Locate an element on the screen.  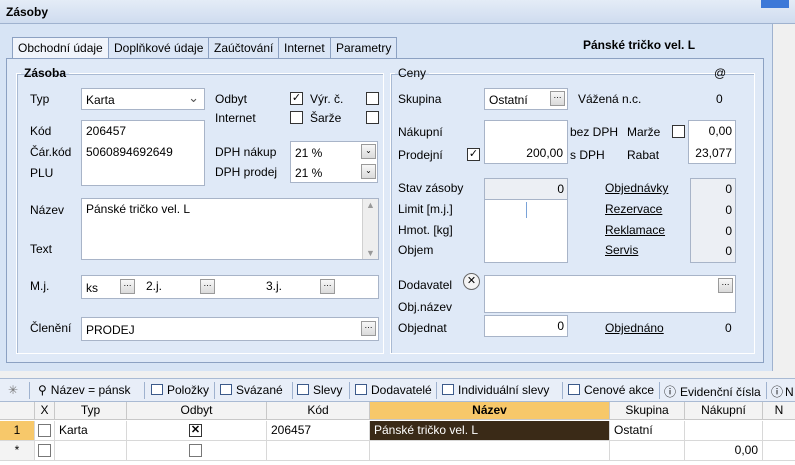
new-cell-nakupni: 0,00 is located at coordinates (724, 451).